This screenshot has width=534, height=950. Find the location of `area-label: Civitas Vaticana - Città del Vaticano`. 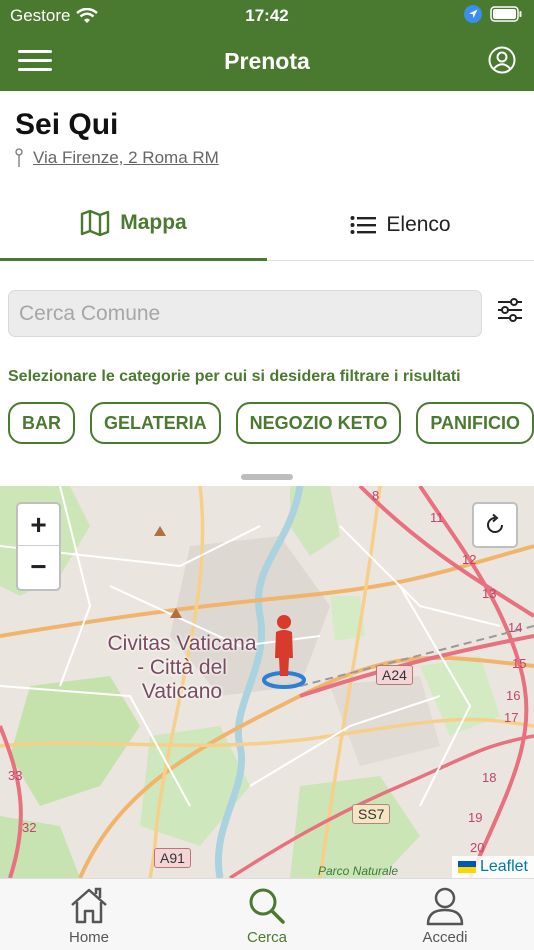

area-label: Civitas Vaticana - Città del Vaticano is located at coordinates (182, 668).